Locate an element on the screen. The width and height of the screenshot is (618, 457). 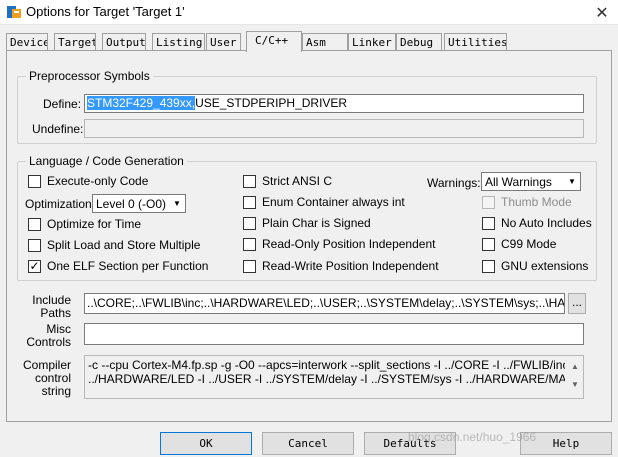
tab-target: Target is located at coordinates (75, 42).